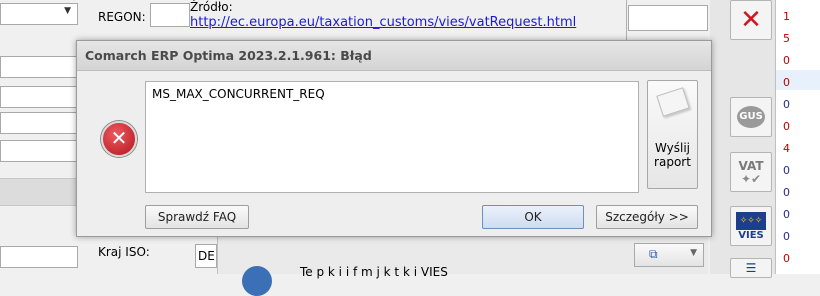  I want to click on vies-label: VIES, so click(751, 235).